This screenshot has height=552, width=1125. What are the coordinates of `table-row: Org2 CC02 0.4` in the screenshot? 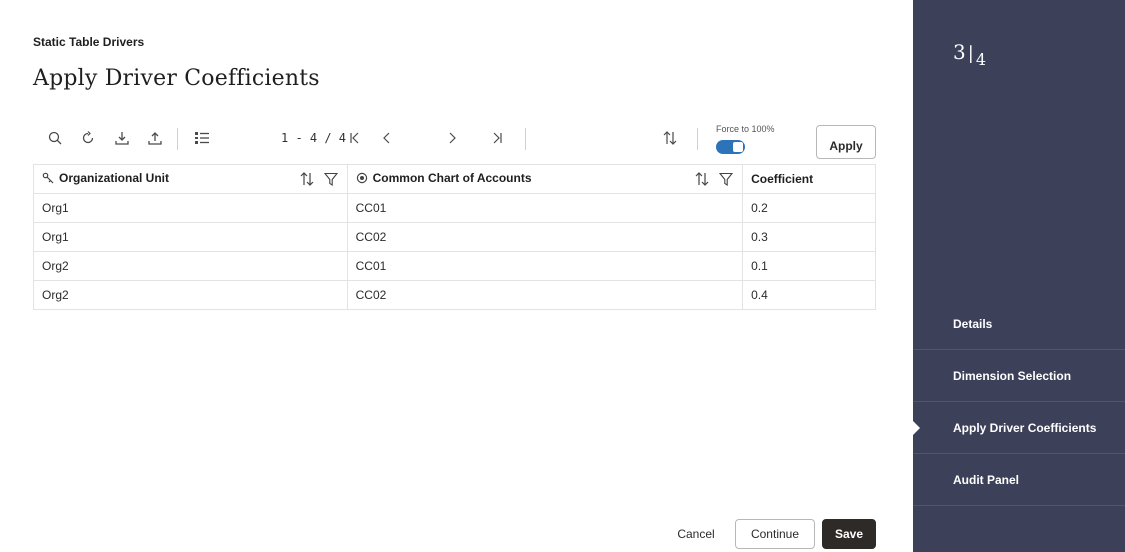 It's located at (454, 295).